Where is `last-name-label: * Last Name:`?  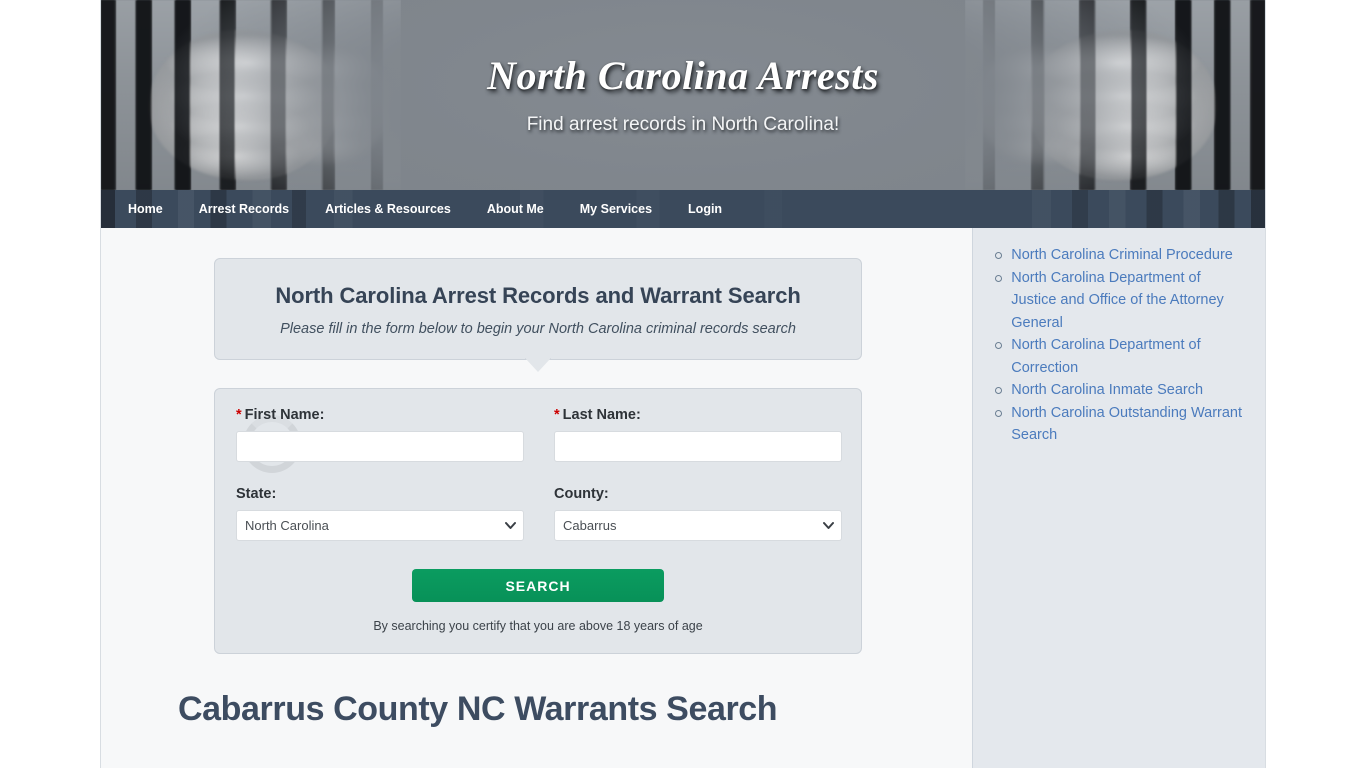
last-name-label: * Last Name: is located at coordinates (698, 415).